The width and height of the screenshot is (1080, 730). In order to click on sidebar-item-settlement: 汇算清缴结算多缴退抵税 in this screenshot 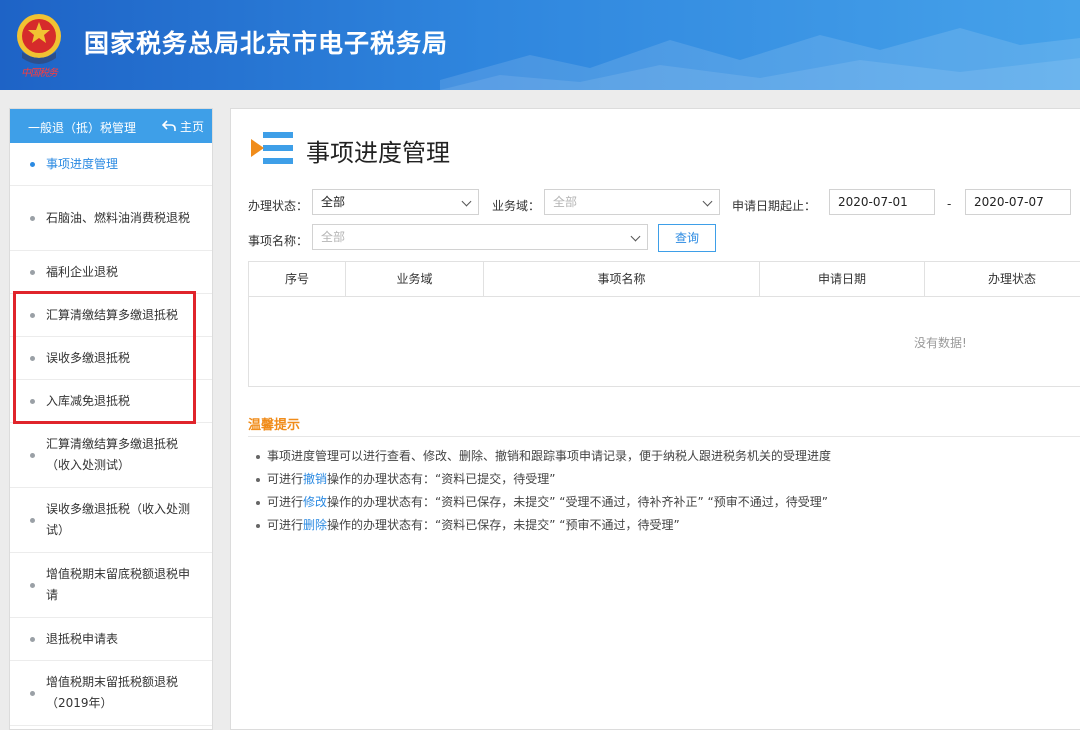, I will do `click(111, 315)`.